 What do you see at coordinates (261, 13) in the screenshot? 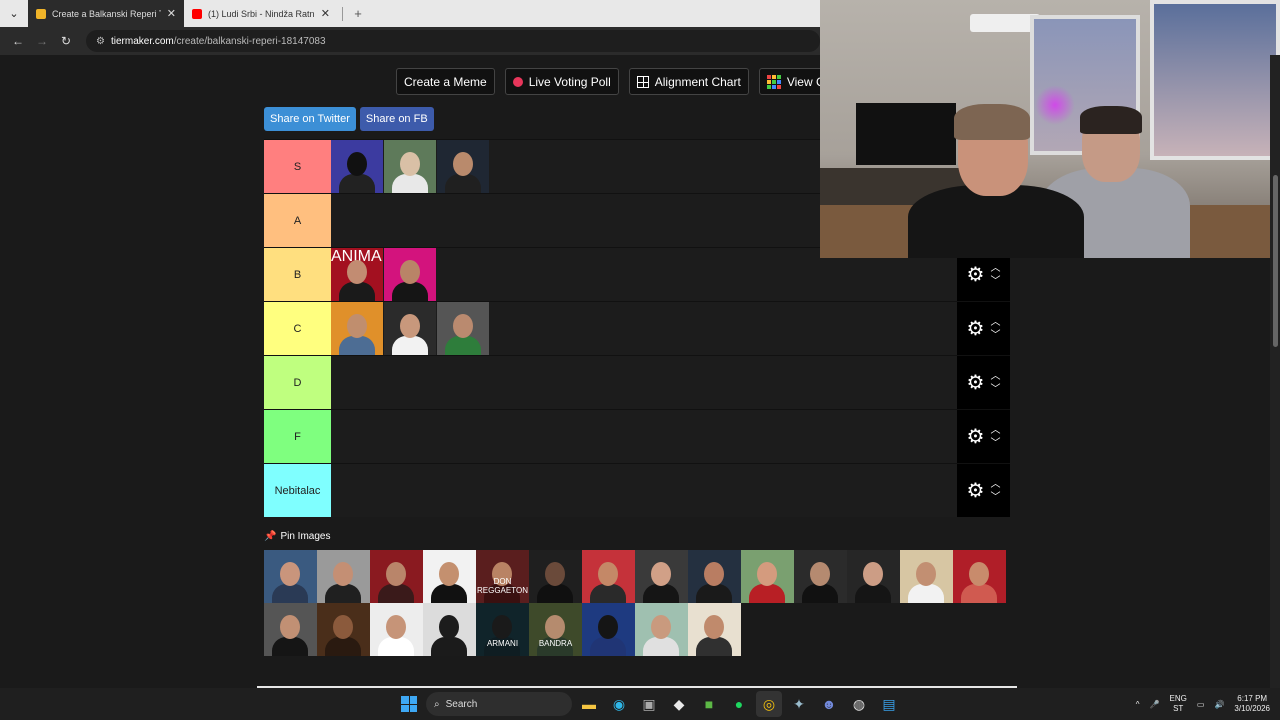
I see `tab-youtube: (1) Ludi Srbi - Nindža Ratnik ✕` at bounding box center [261, 13].